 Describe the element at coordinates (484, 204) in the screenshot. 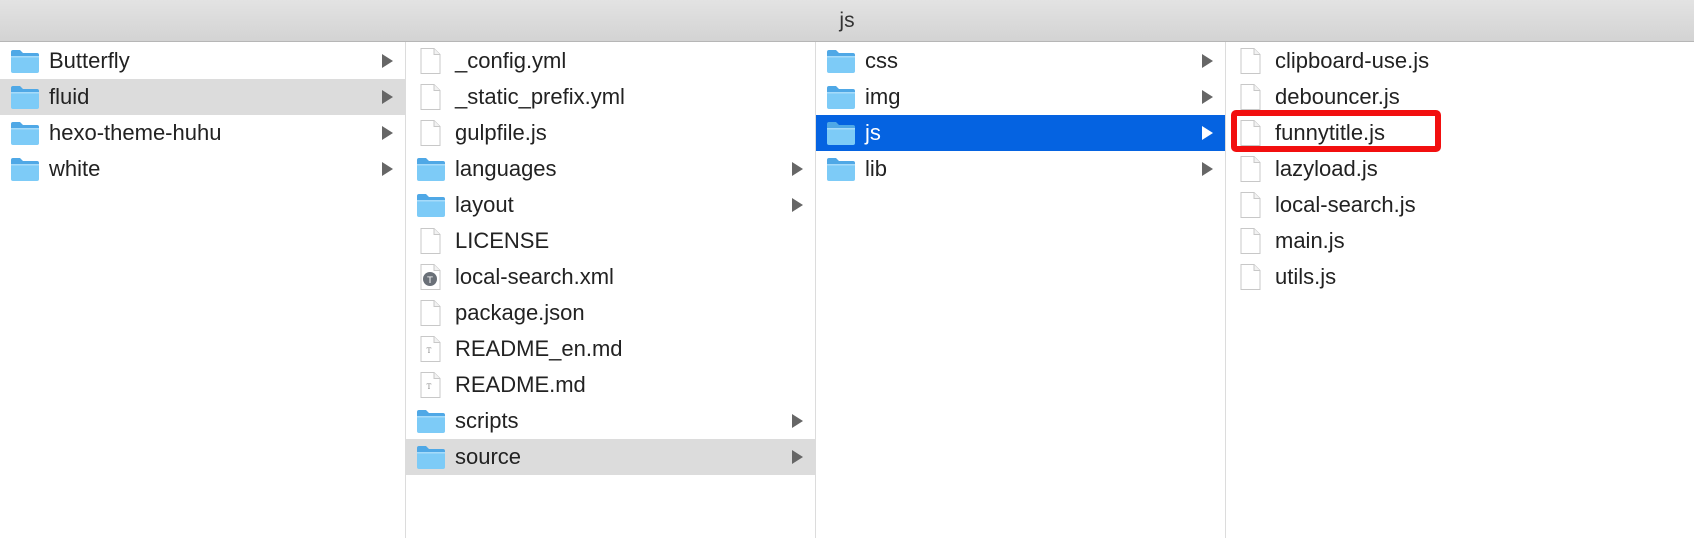

I see `item-label: layout` at that location.